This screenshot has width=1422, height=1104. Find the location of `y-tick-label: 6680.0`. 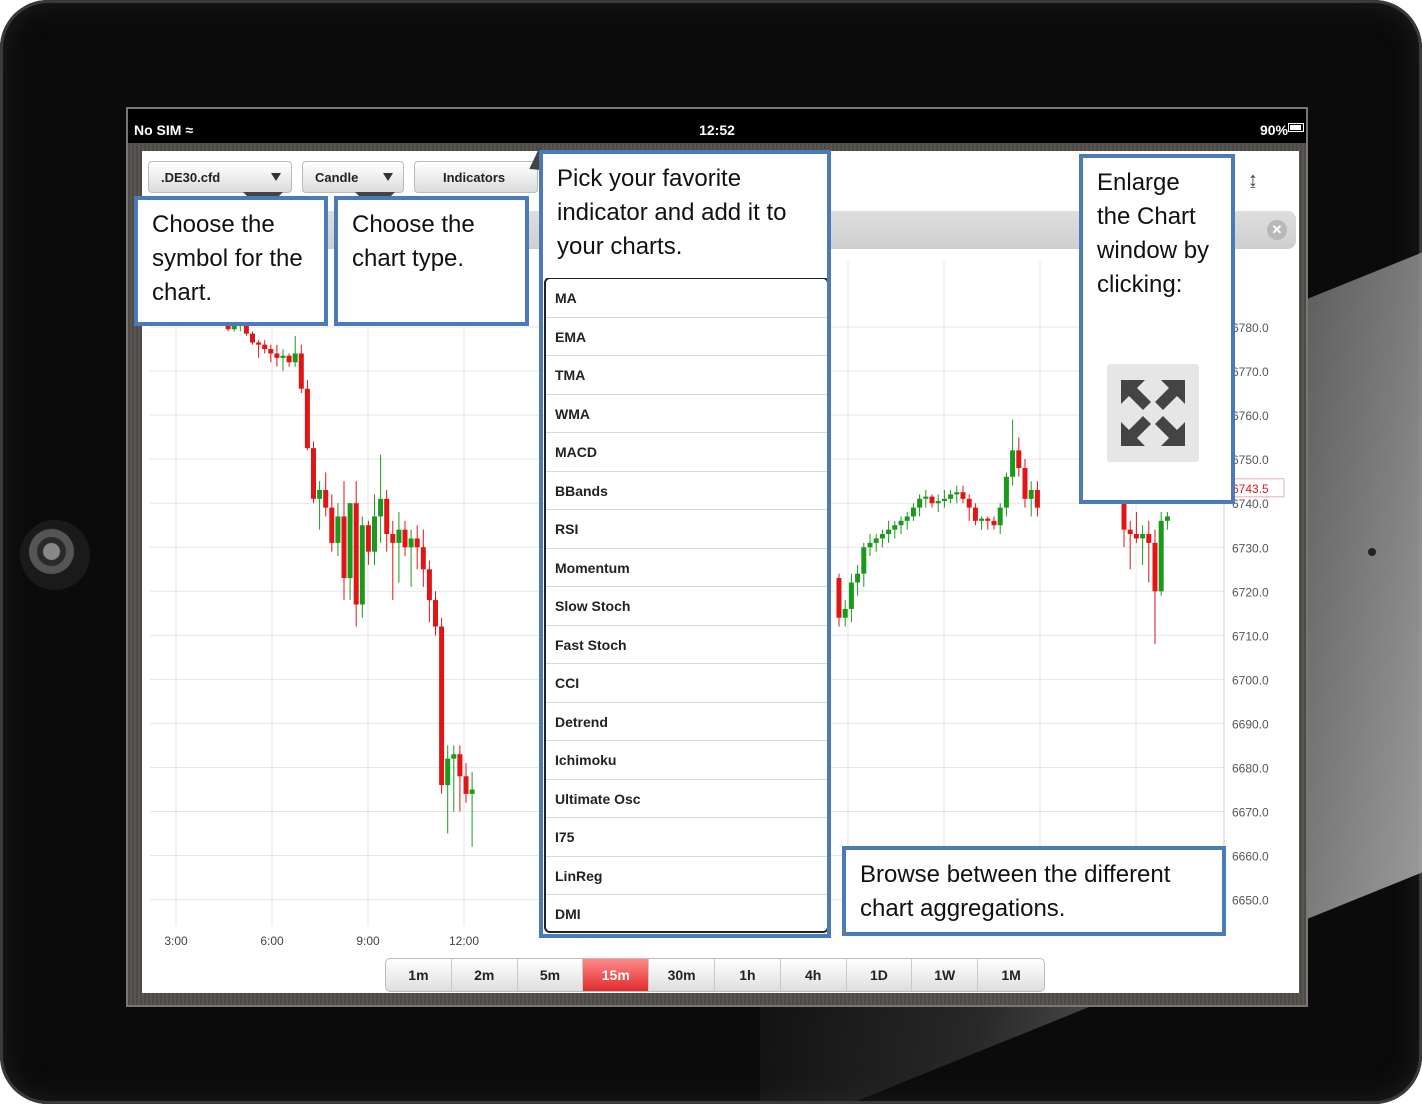

y-tick-label: 6680.0 is located at coordinates (1250, 768).